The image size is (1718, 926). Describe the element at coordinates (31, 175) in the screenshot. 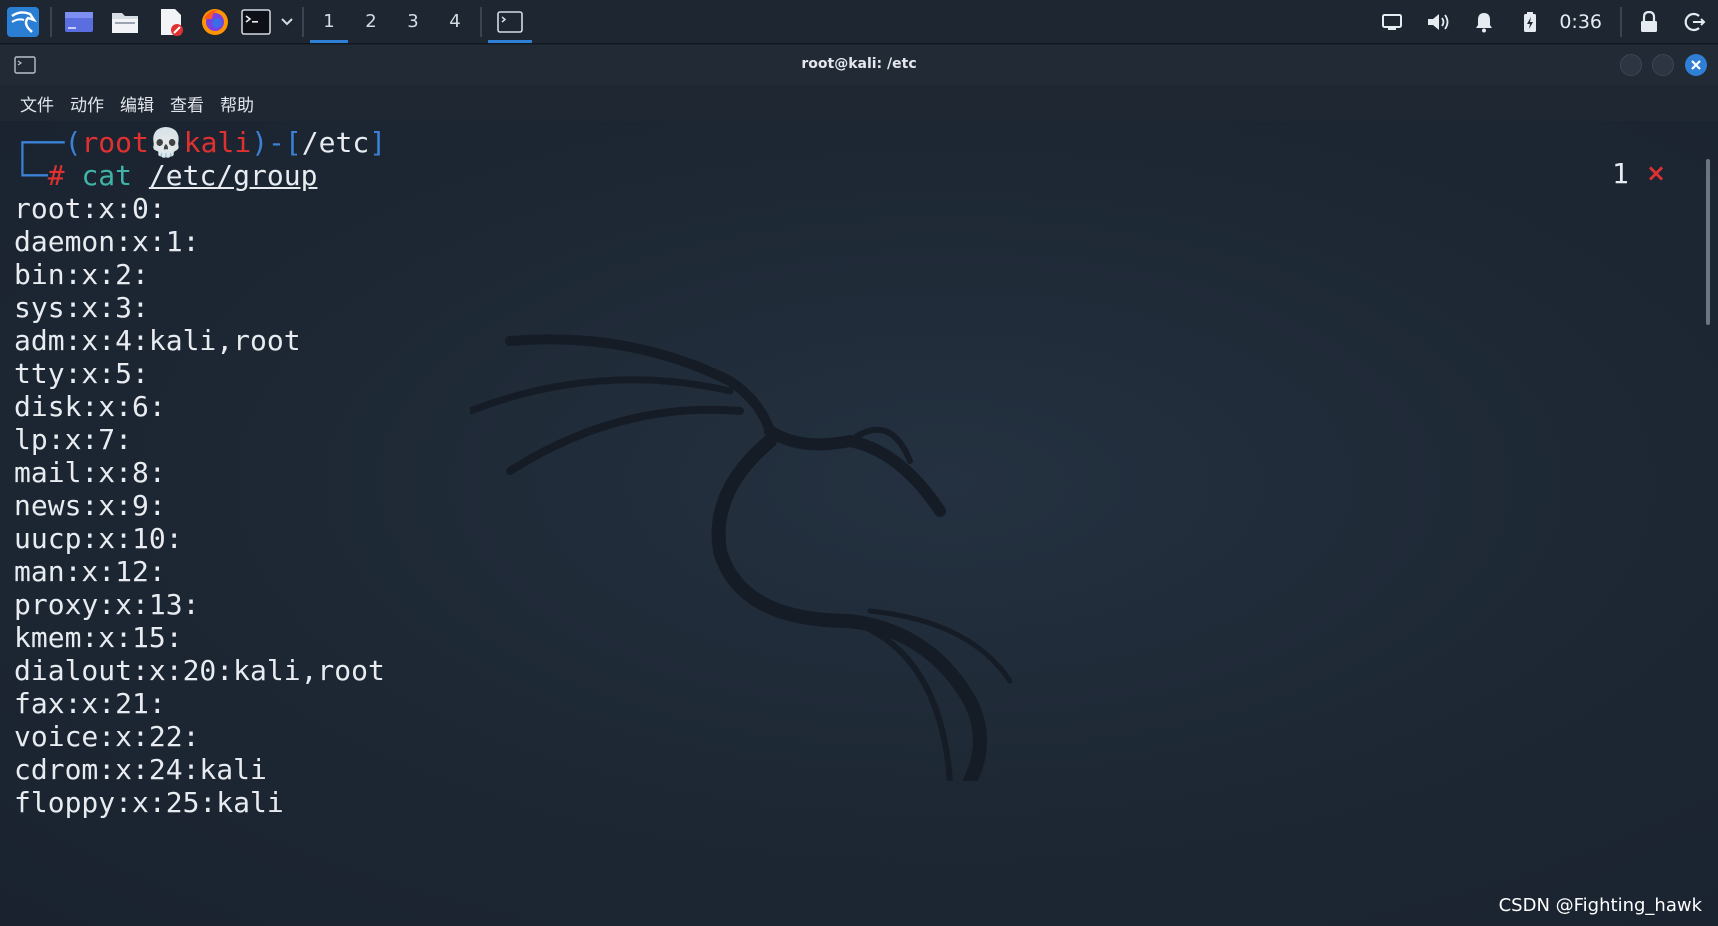

I see `prompt-corner-bottom: └─` at that location.